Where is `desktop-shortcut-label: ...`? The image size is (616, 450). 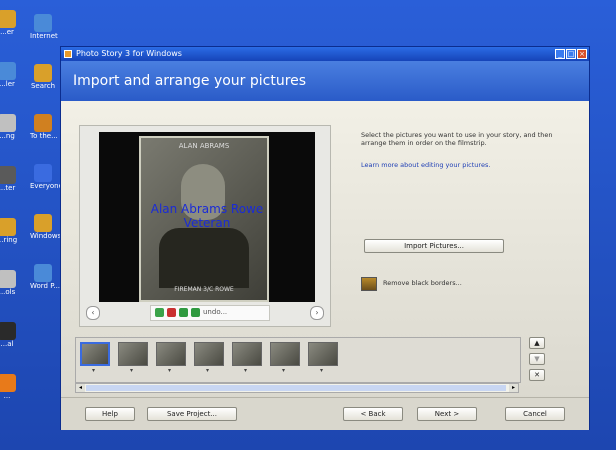 desktop-shortcut-label: ... is located at coordinates (7, 396).